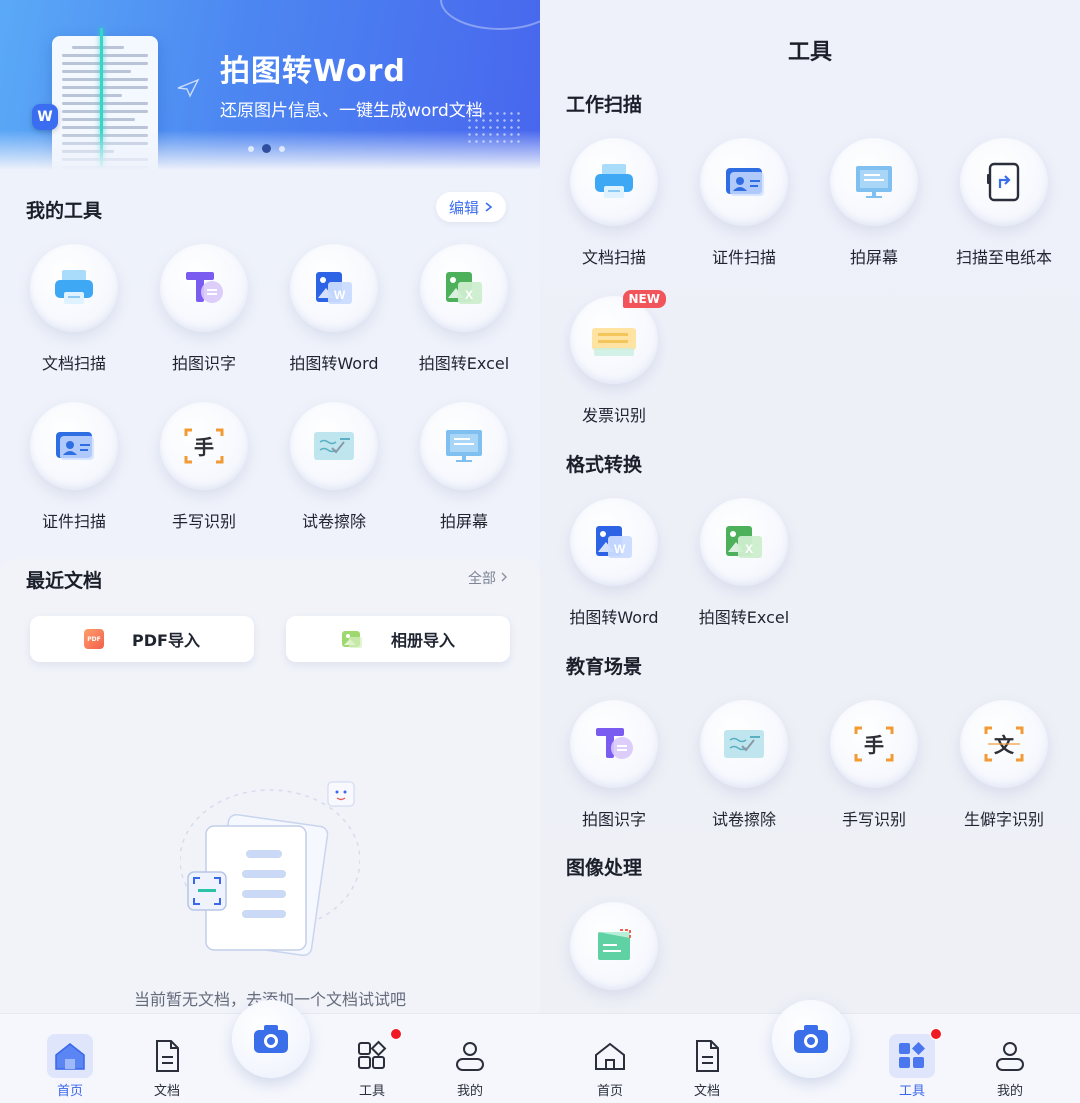 The width and height of the screenshot is (1080, 1103). I want to click on pdf-import-label: PDF导入, so click(166, 640).